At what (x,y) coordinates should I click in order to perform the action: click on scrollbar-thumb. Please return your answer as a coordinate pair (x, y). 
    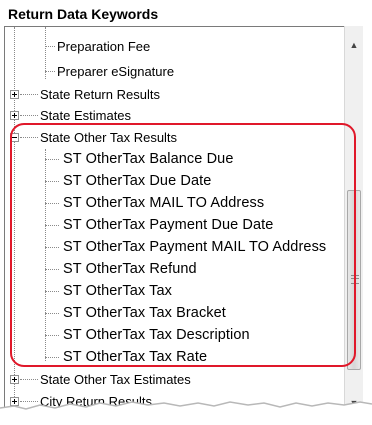
    Looking at the image, I should click on (354, 280).